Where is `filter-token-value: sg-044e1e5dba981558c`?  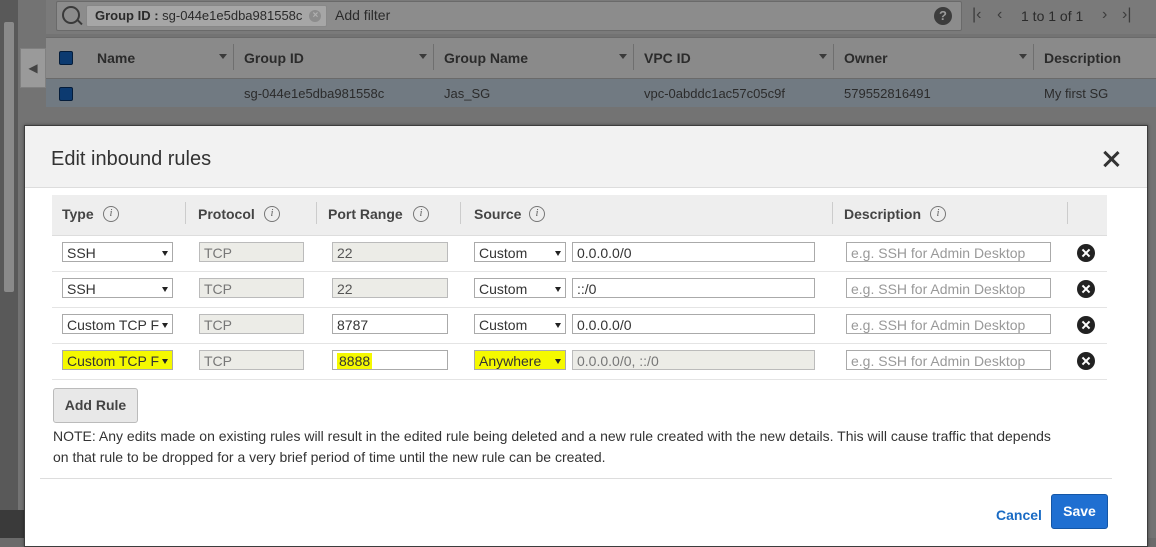
filter-token-value: sg-044e1e5dba981558c is located at coordinates (232, 15).